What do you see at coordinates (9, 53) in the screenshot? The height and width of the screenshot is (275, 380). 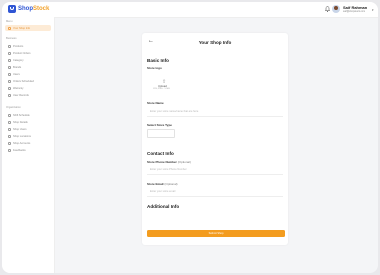 I see `cart-icon` at bounding box center [9, 53].